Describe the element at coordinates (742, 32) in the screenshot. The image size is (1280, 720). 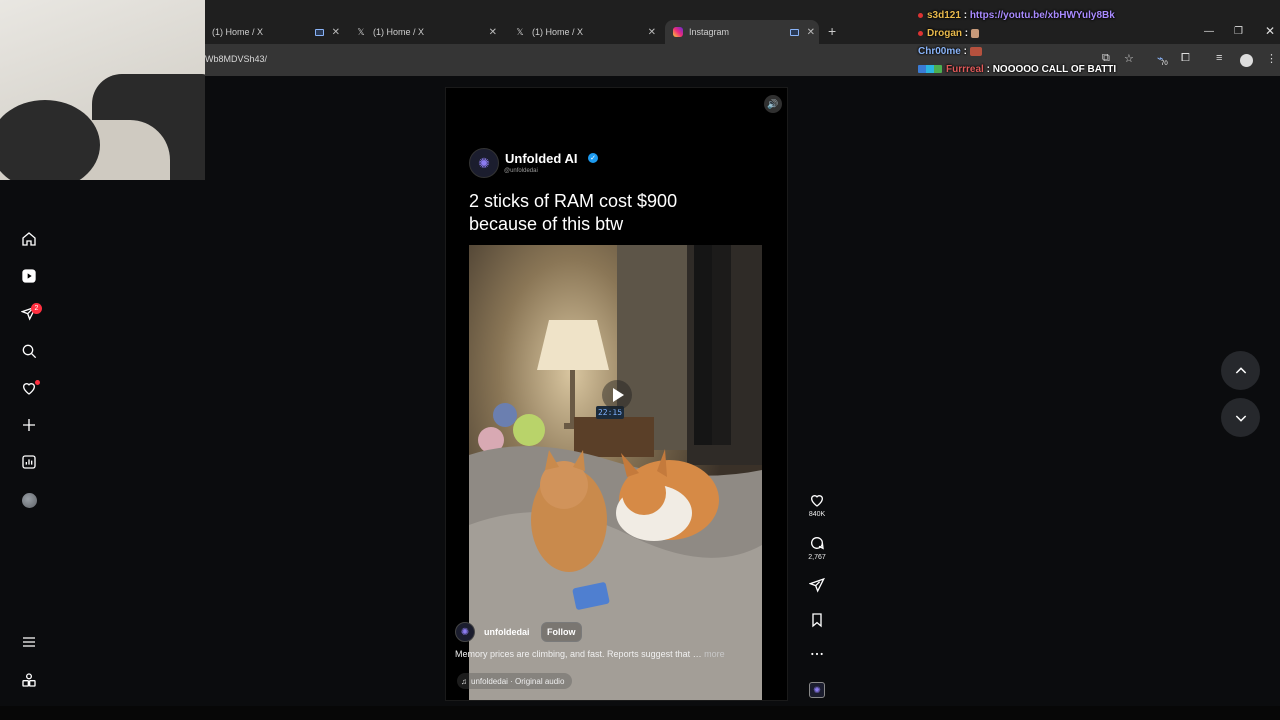
I see `browser-tab-active: Instagram ✕` at that location.